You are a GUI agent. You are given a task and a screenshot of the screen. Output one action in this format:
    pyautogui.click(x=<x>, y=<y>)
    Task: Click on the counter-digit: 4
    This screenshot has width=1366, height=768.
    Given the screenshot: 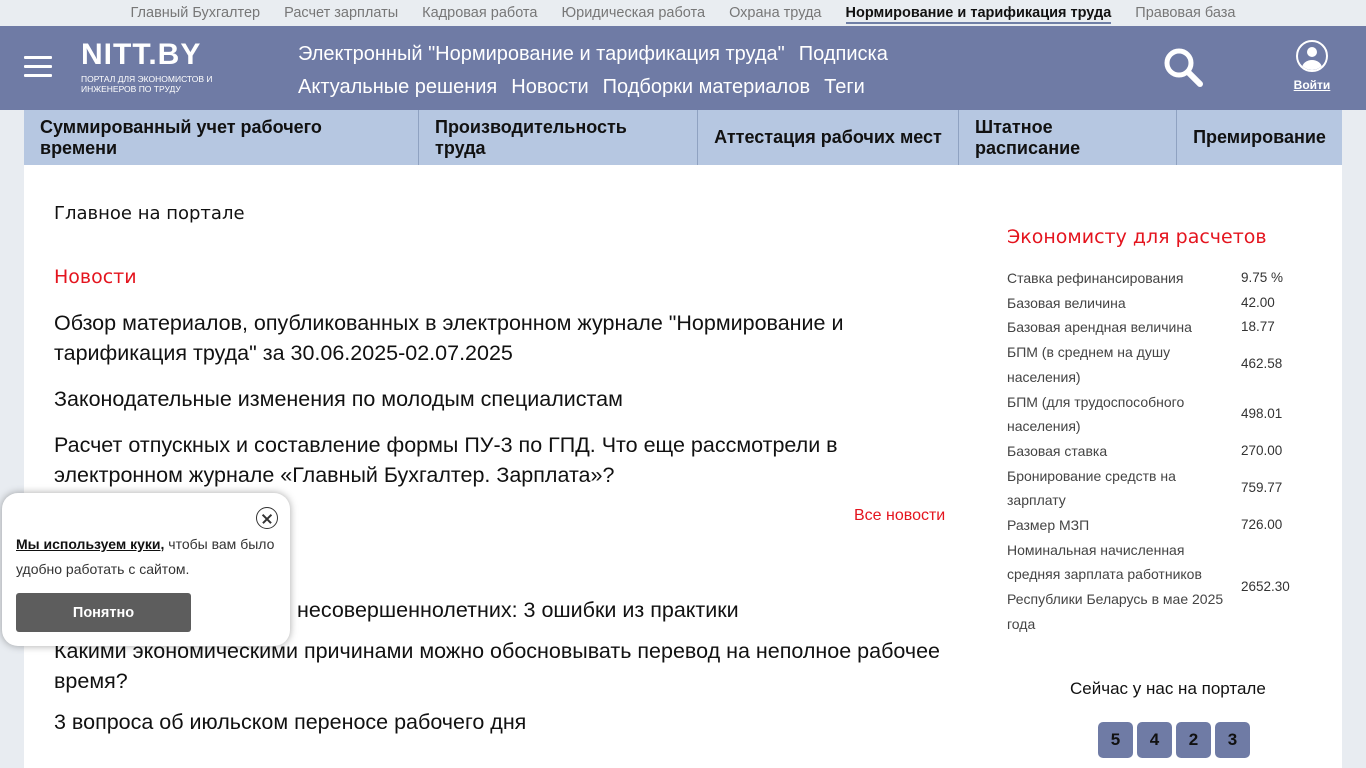 What is the action you would take?
    pyautogui.click(x=1154, y=740)
    